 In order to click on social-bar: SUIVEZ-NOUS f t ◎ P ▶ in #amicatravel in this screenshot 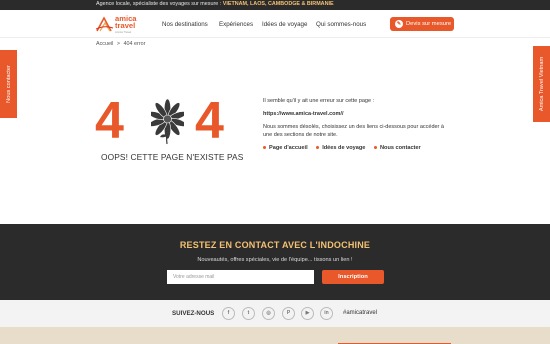, I will do `click(275, 313)`.